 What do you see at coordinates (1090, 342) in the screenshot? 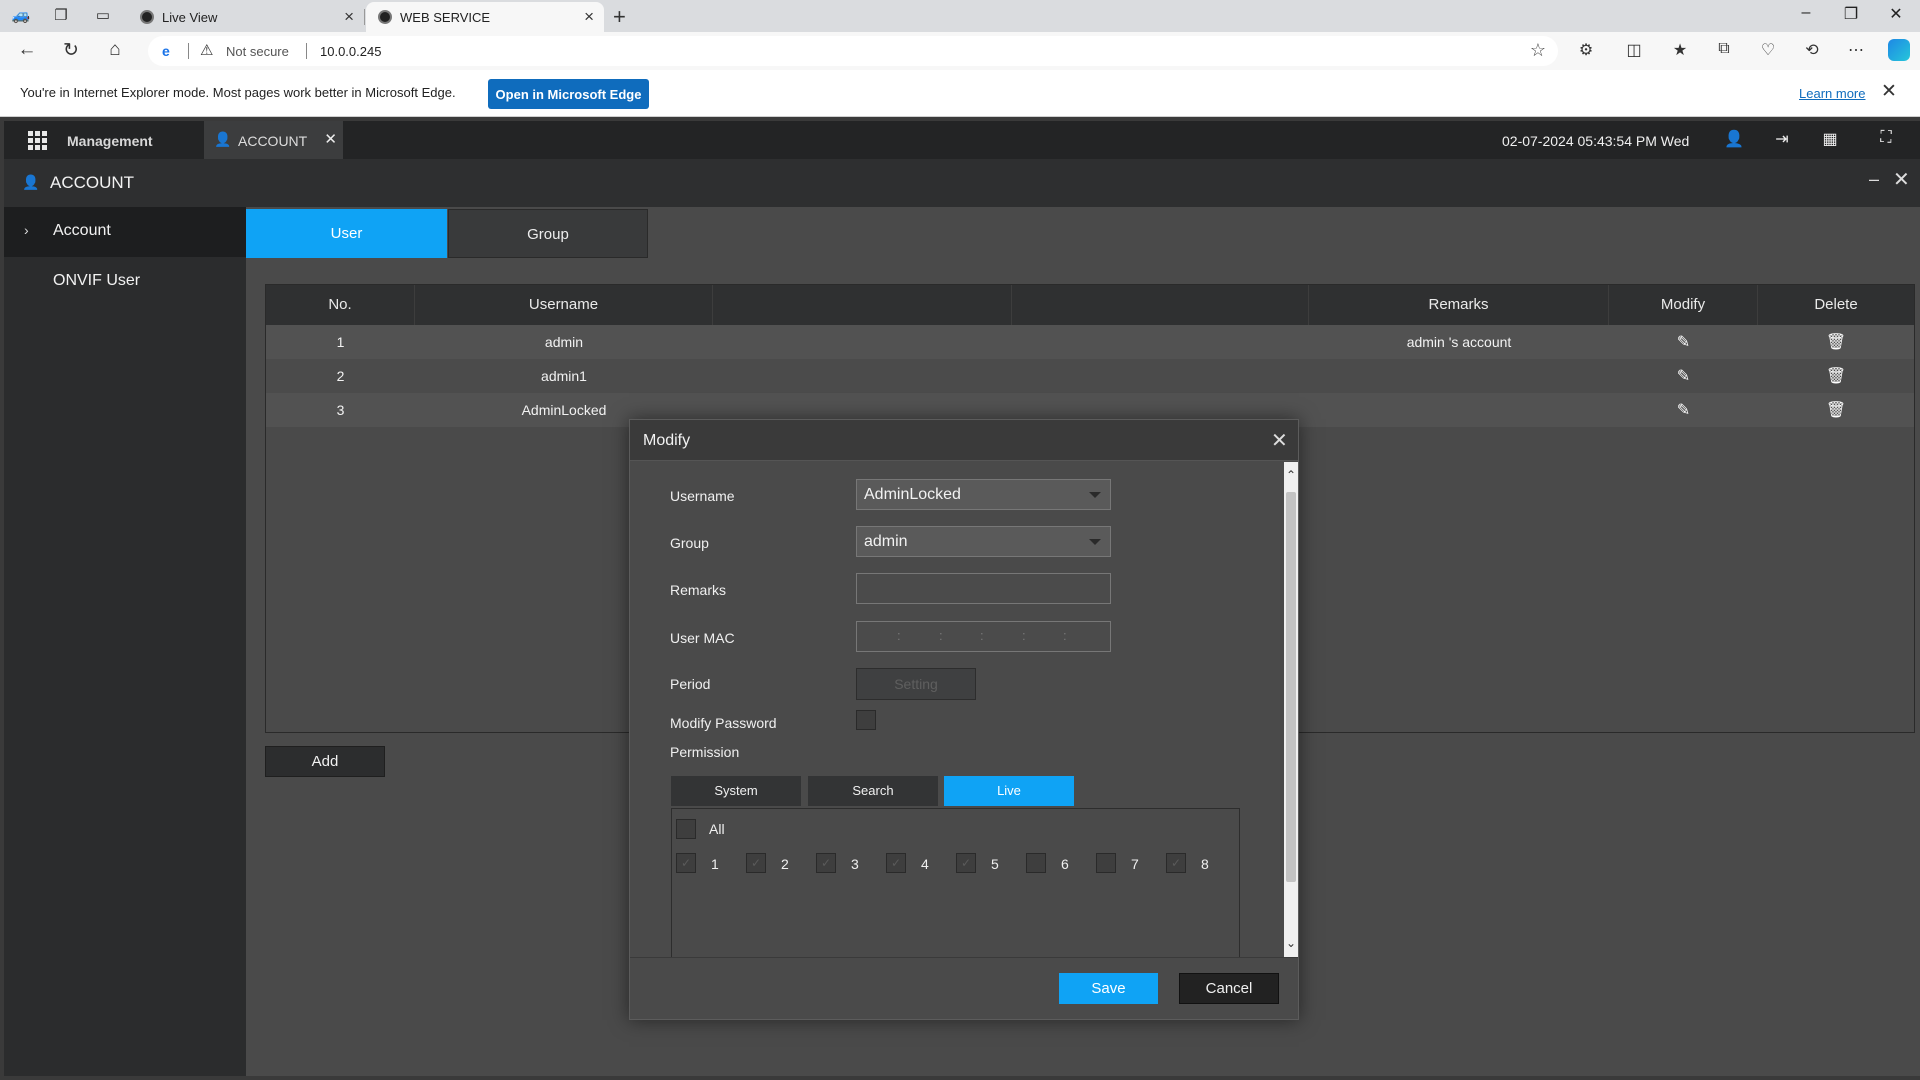
I see `table-row: 1 admin admin 's account ✎ 🗑` at bounding box center [1090, 342].